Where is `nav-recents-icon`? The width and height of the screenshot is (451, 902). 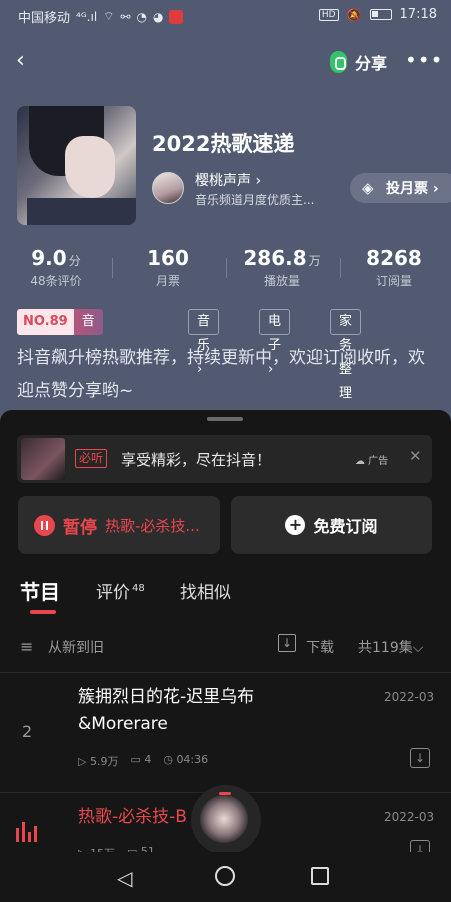 nav-recents-icon is located at coordinates (320, 876).